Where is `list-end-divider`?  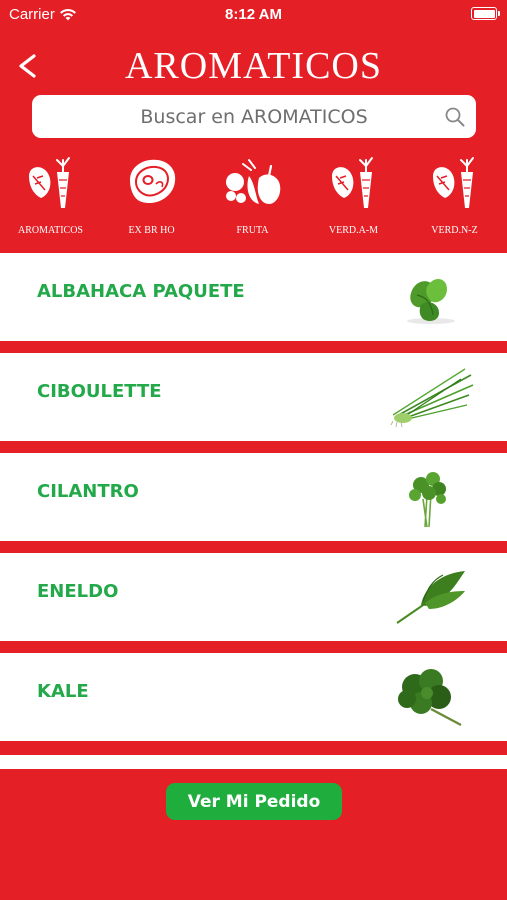
list-end-divider is located at coordinates (253, 762).